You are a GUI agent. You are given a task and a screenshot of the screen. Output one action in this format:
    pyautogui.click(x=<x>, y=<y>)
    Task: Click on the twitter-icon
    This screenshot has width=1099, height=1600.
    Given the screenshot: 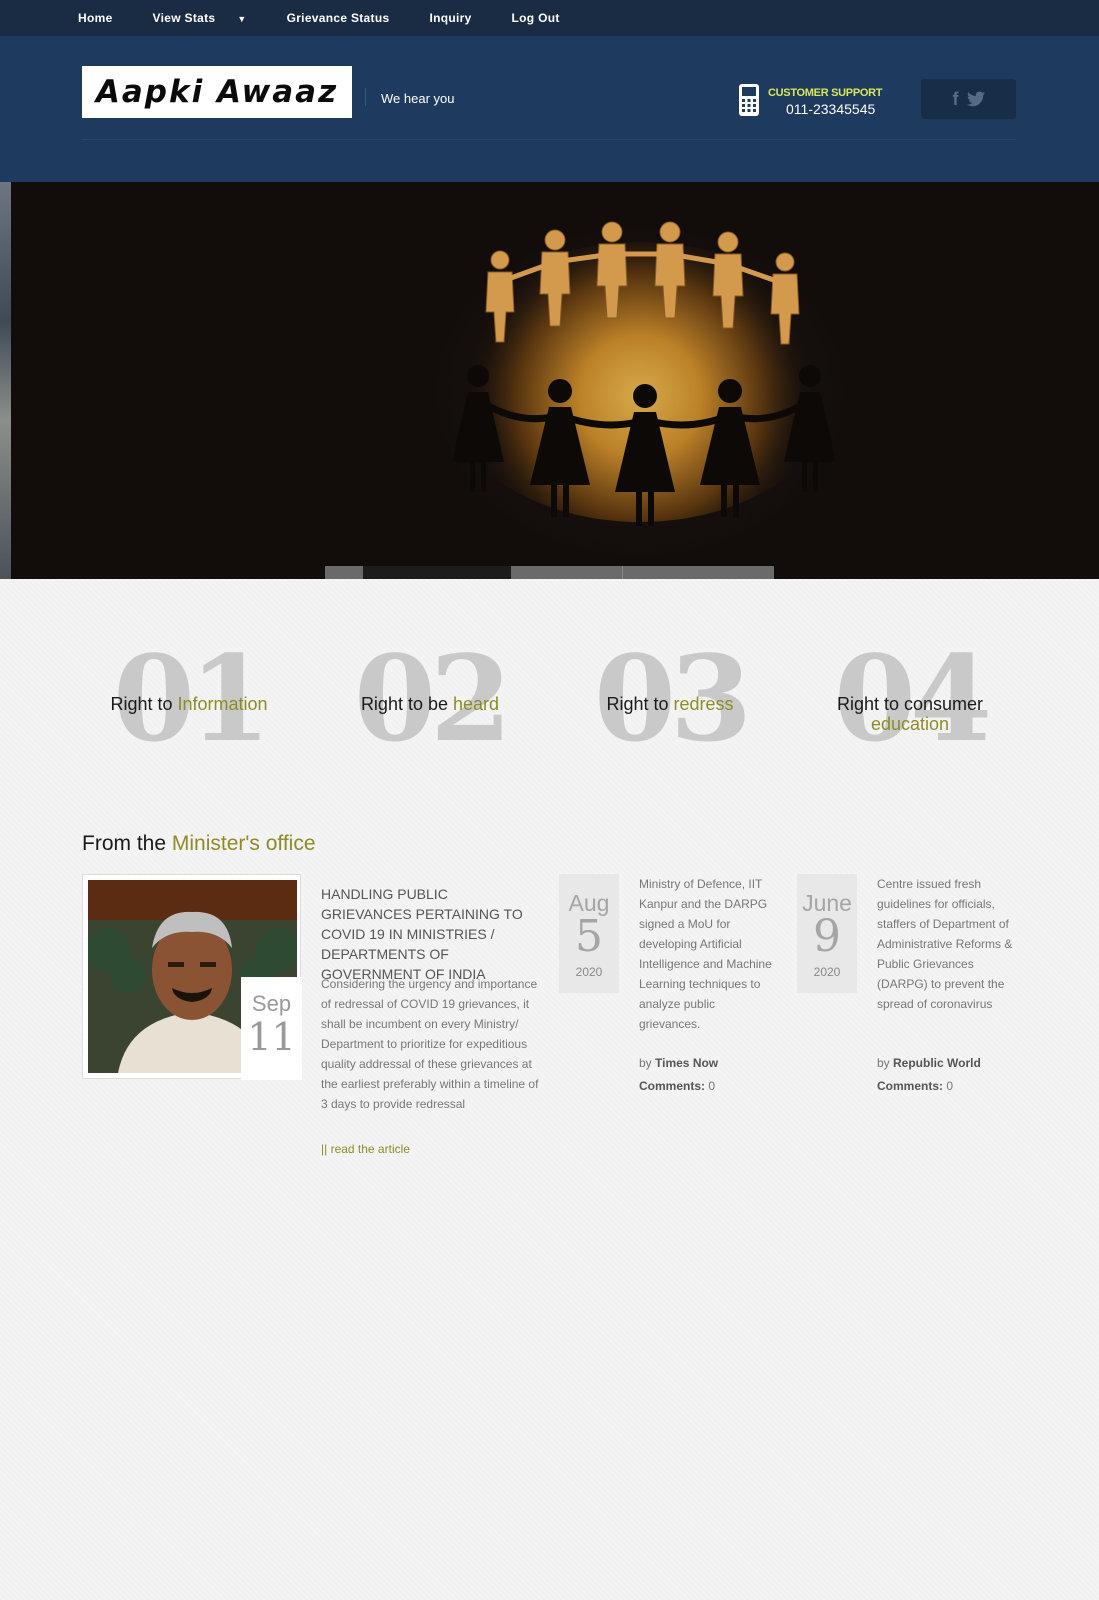 What is the action you would take?
    pyautogui.click(x=975, y=99)
    